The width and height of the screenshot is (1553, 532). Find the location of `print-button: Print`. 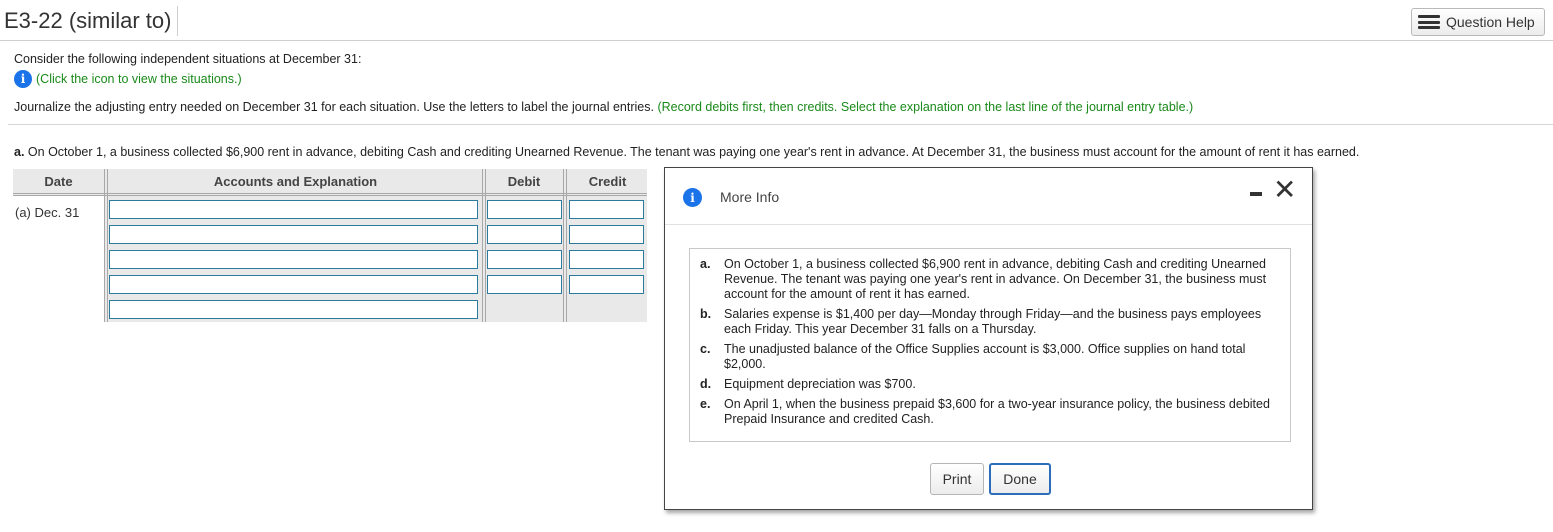

print-button: Print is located at coordinates (957, 479).